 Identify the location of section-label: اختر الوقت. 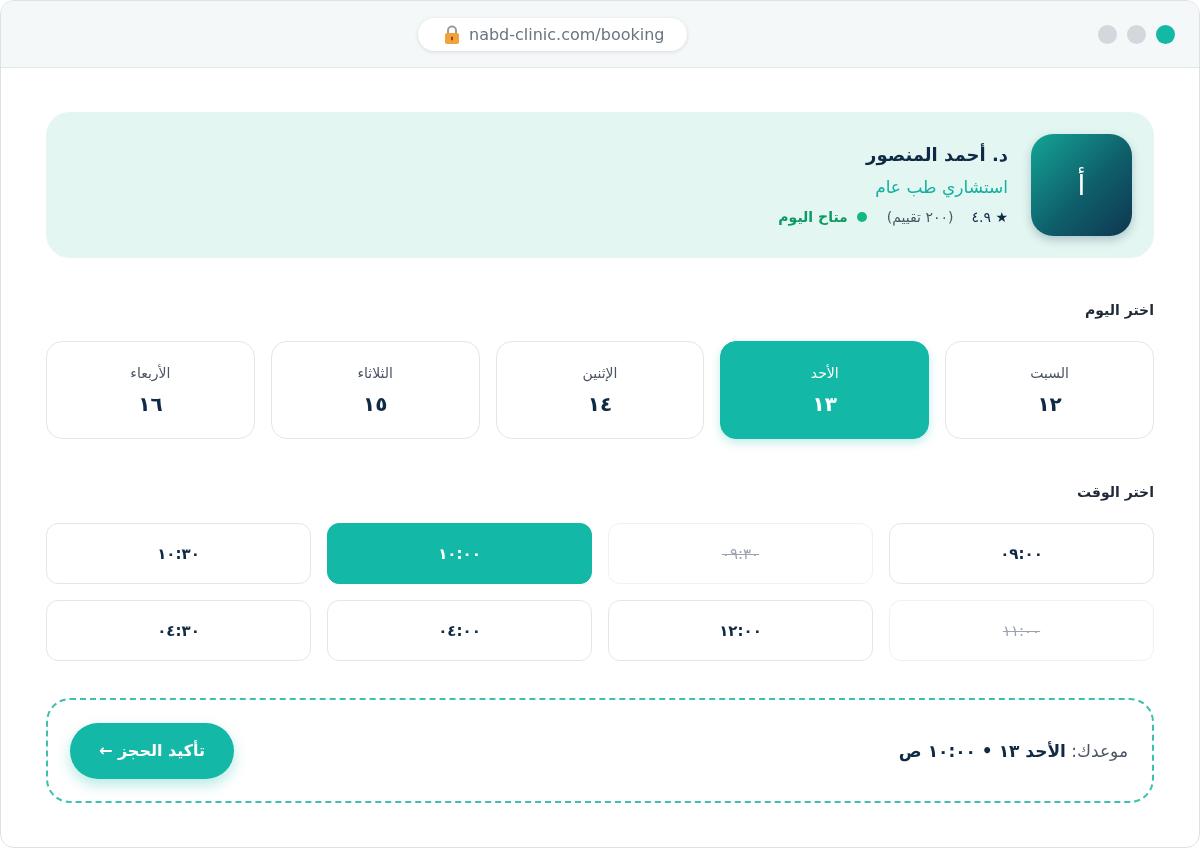
(1115, 492).